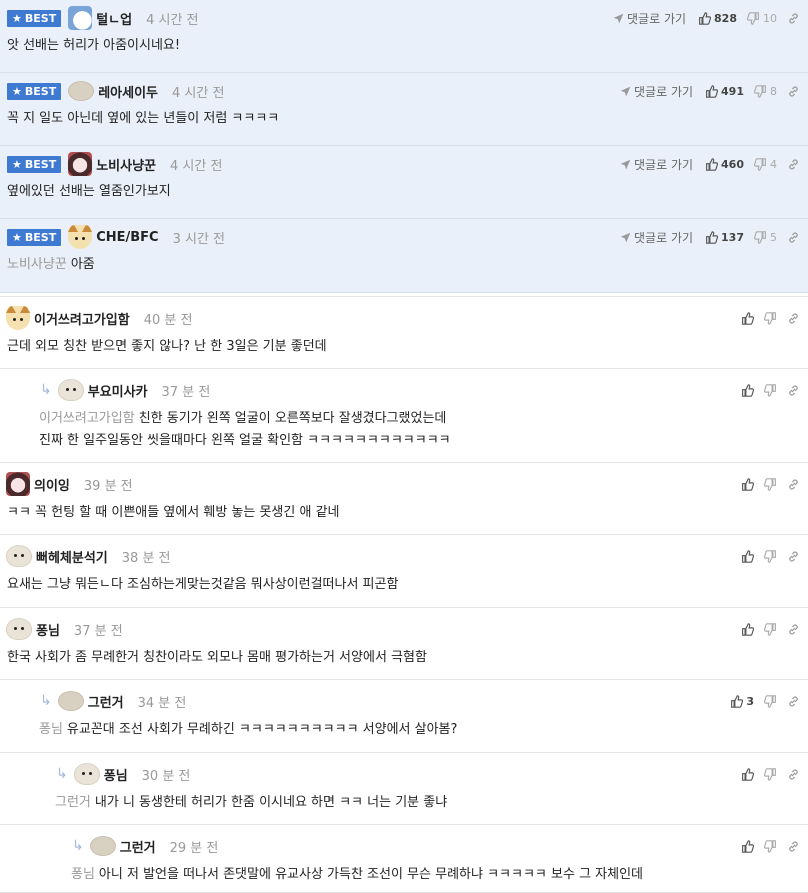 Image resolution: width=808 pixels, height=893 pixels. I want to click on best-comment: ★ BEST CHE/BFC 3 시간 전 댓글로 가기 137 5 노비사냥꾼 아줌, so click(404, 256).